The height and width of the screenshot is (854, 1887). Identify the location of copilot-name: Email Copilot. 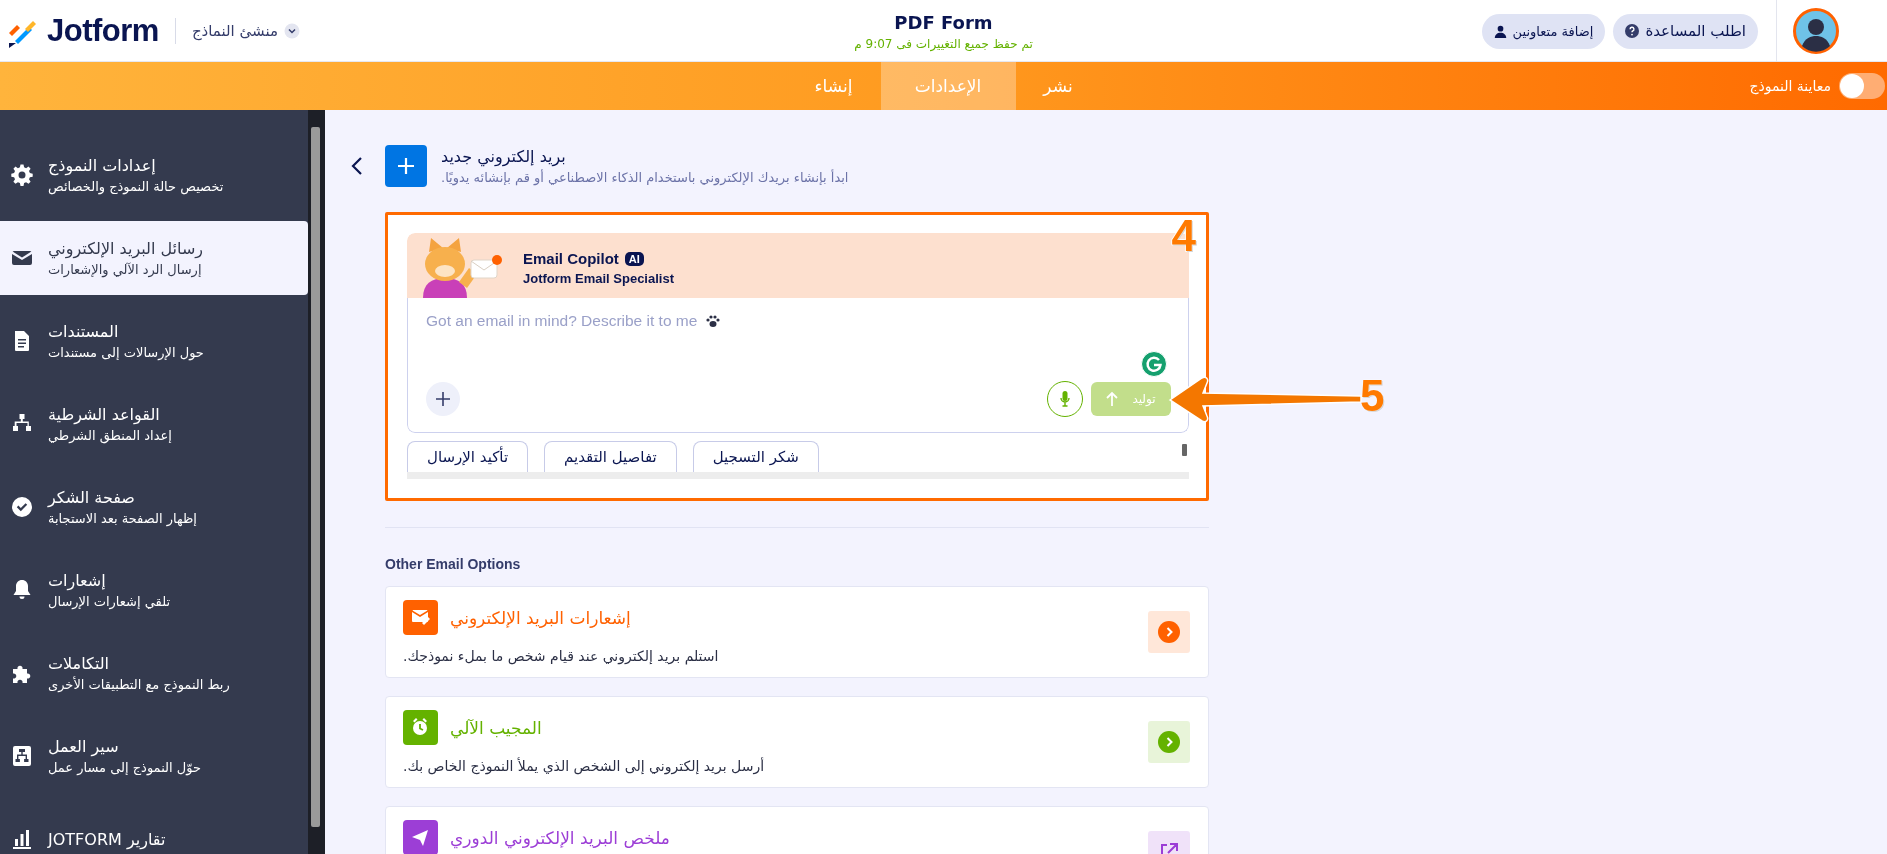
(571, 258).